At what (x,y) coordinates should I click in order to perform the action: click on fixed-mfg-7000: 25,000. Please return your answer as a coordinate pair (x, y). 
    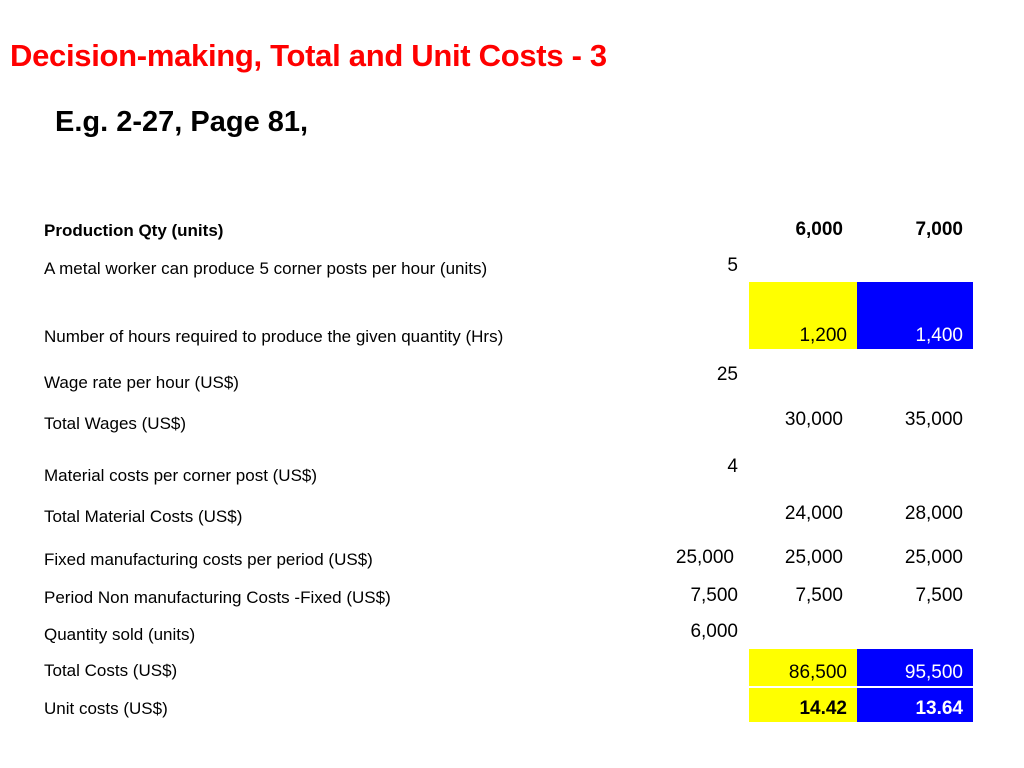
    Looking at the image, I should click on (933, 557).